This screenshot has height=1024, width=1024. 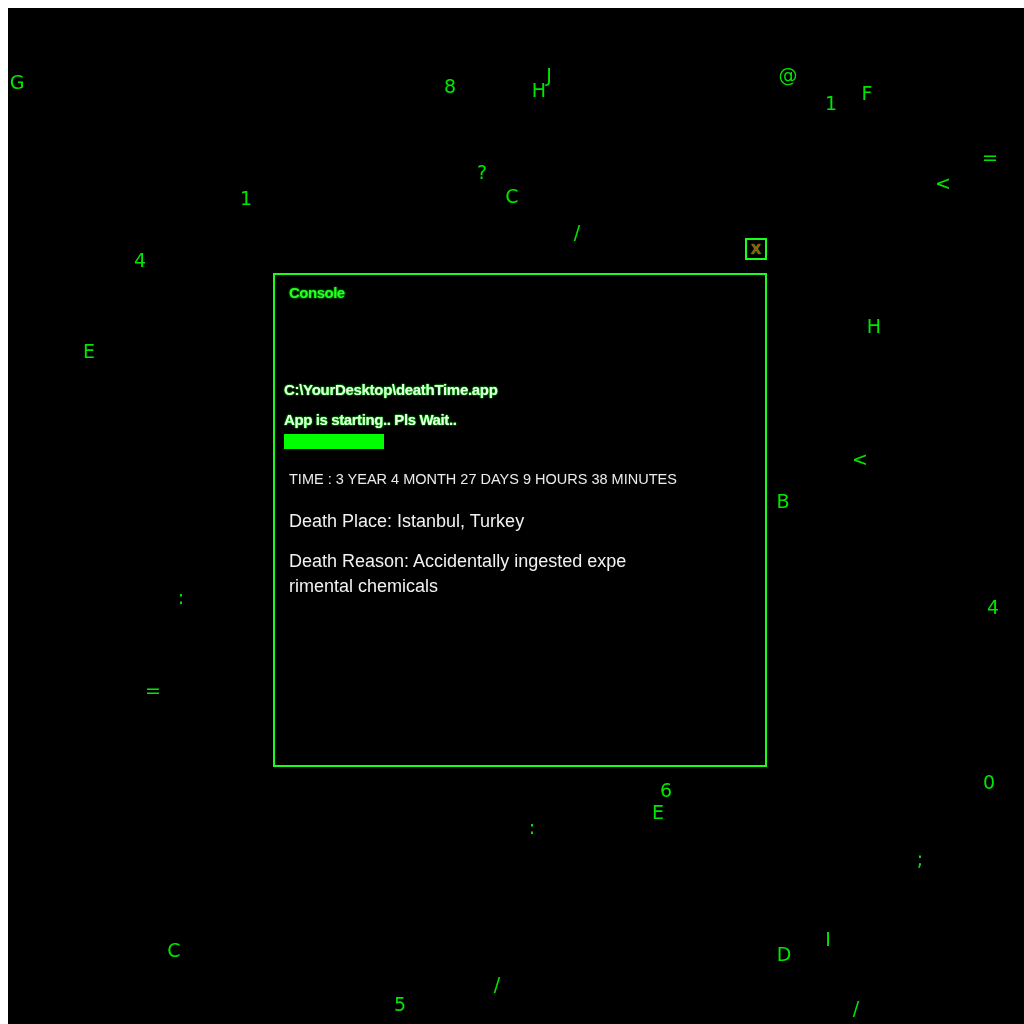 What do you see at coordinates (370, 420) in the screenshot?
I see `loading-status-text: App is starting.. Pls Wait..` at bounding box center [370, 420].